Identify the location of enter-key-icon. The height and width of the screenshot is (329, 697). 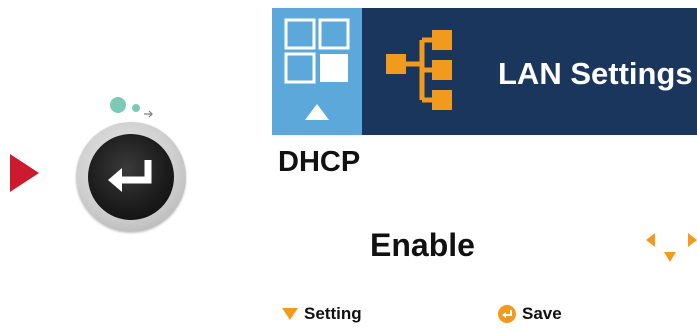
(130, 176).